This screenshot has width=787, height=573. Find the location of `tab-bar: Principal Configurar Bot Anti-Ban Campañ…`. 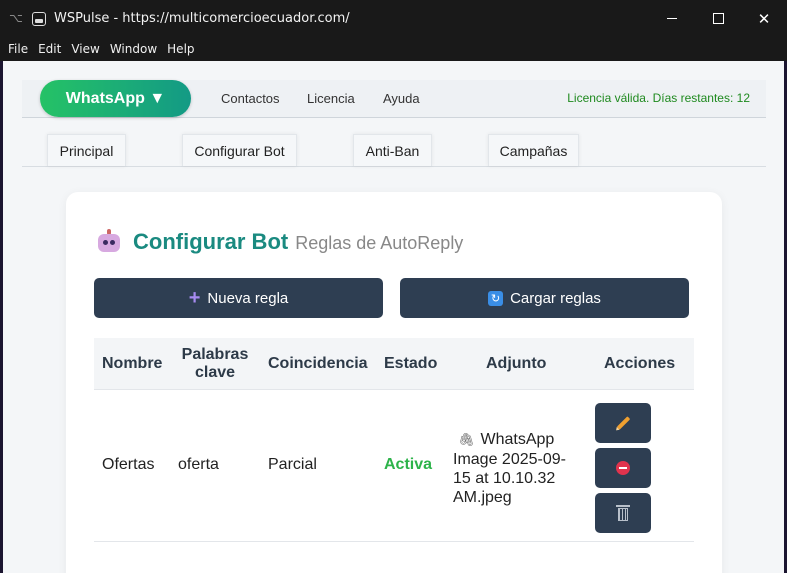

tab-bar: Principal Configurar Bot Anti-Ban Campañ… is located at coordinates (394, 150).